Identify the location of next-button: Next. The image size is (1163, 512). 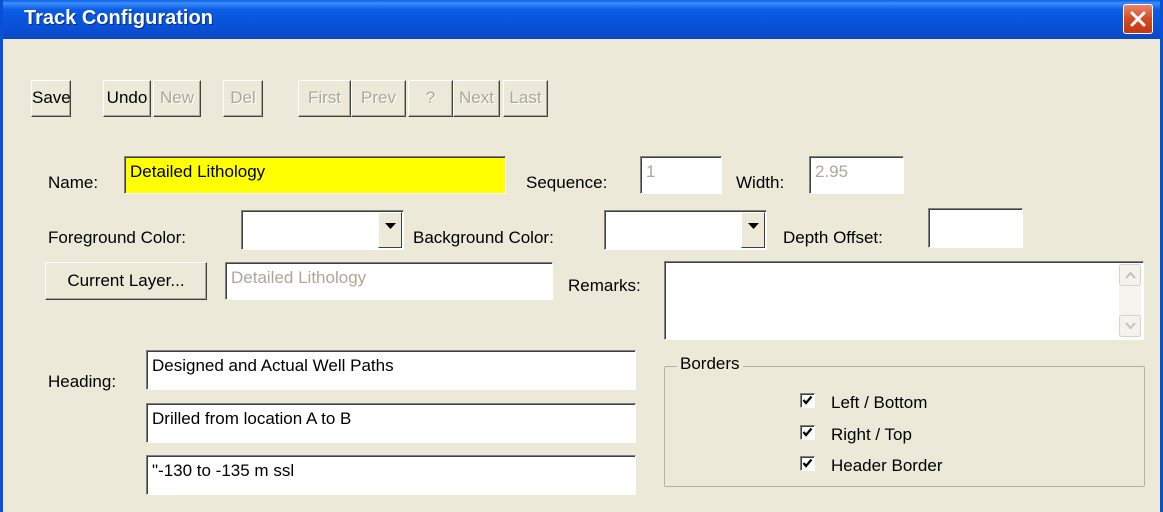
(476, 98).